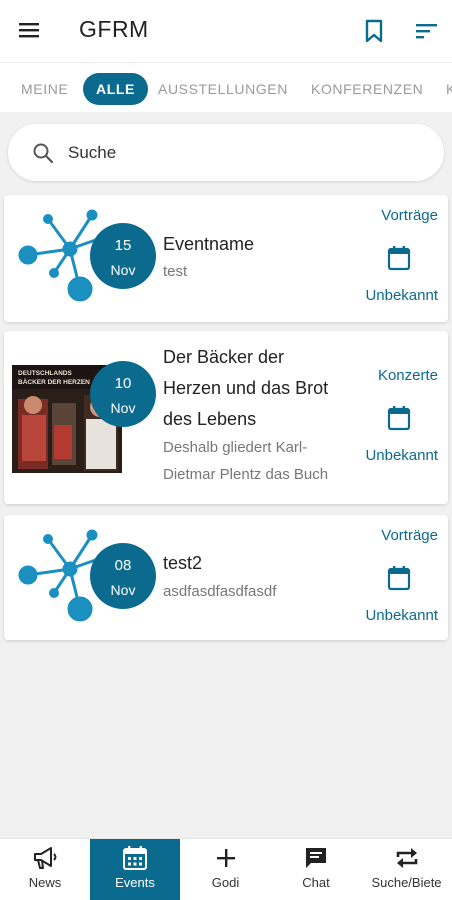 The width and height of the screenshot is (452, 900). I want to click on tab-alle: ALLE, so click(115, 89).